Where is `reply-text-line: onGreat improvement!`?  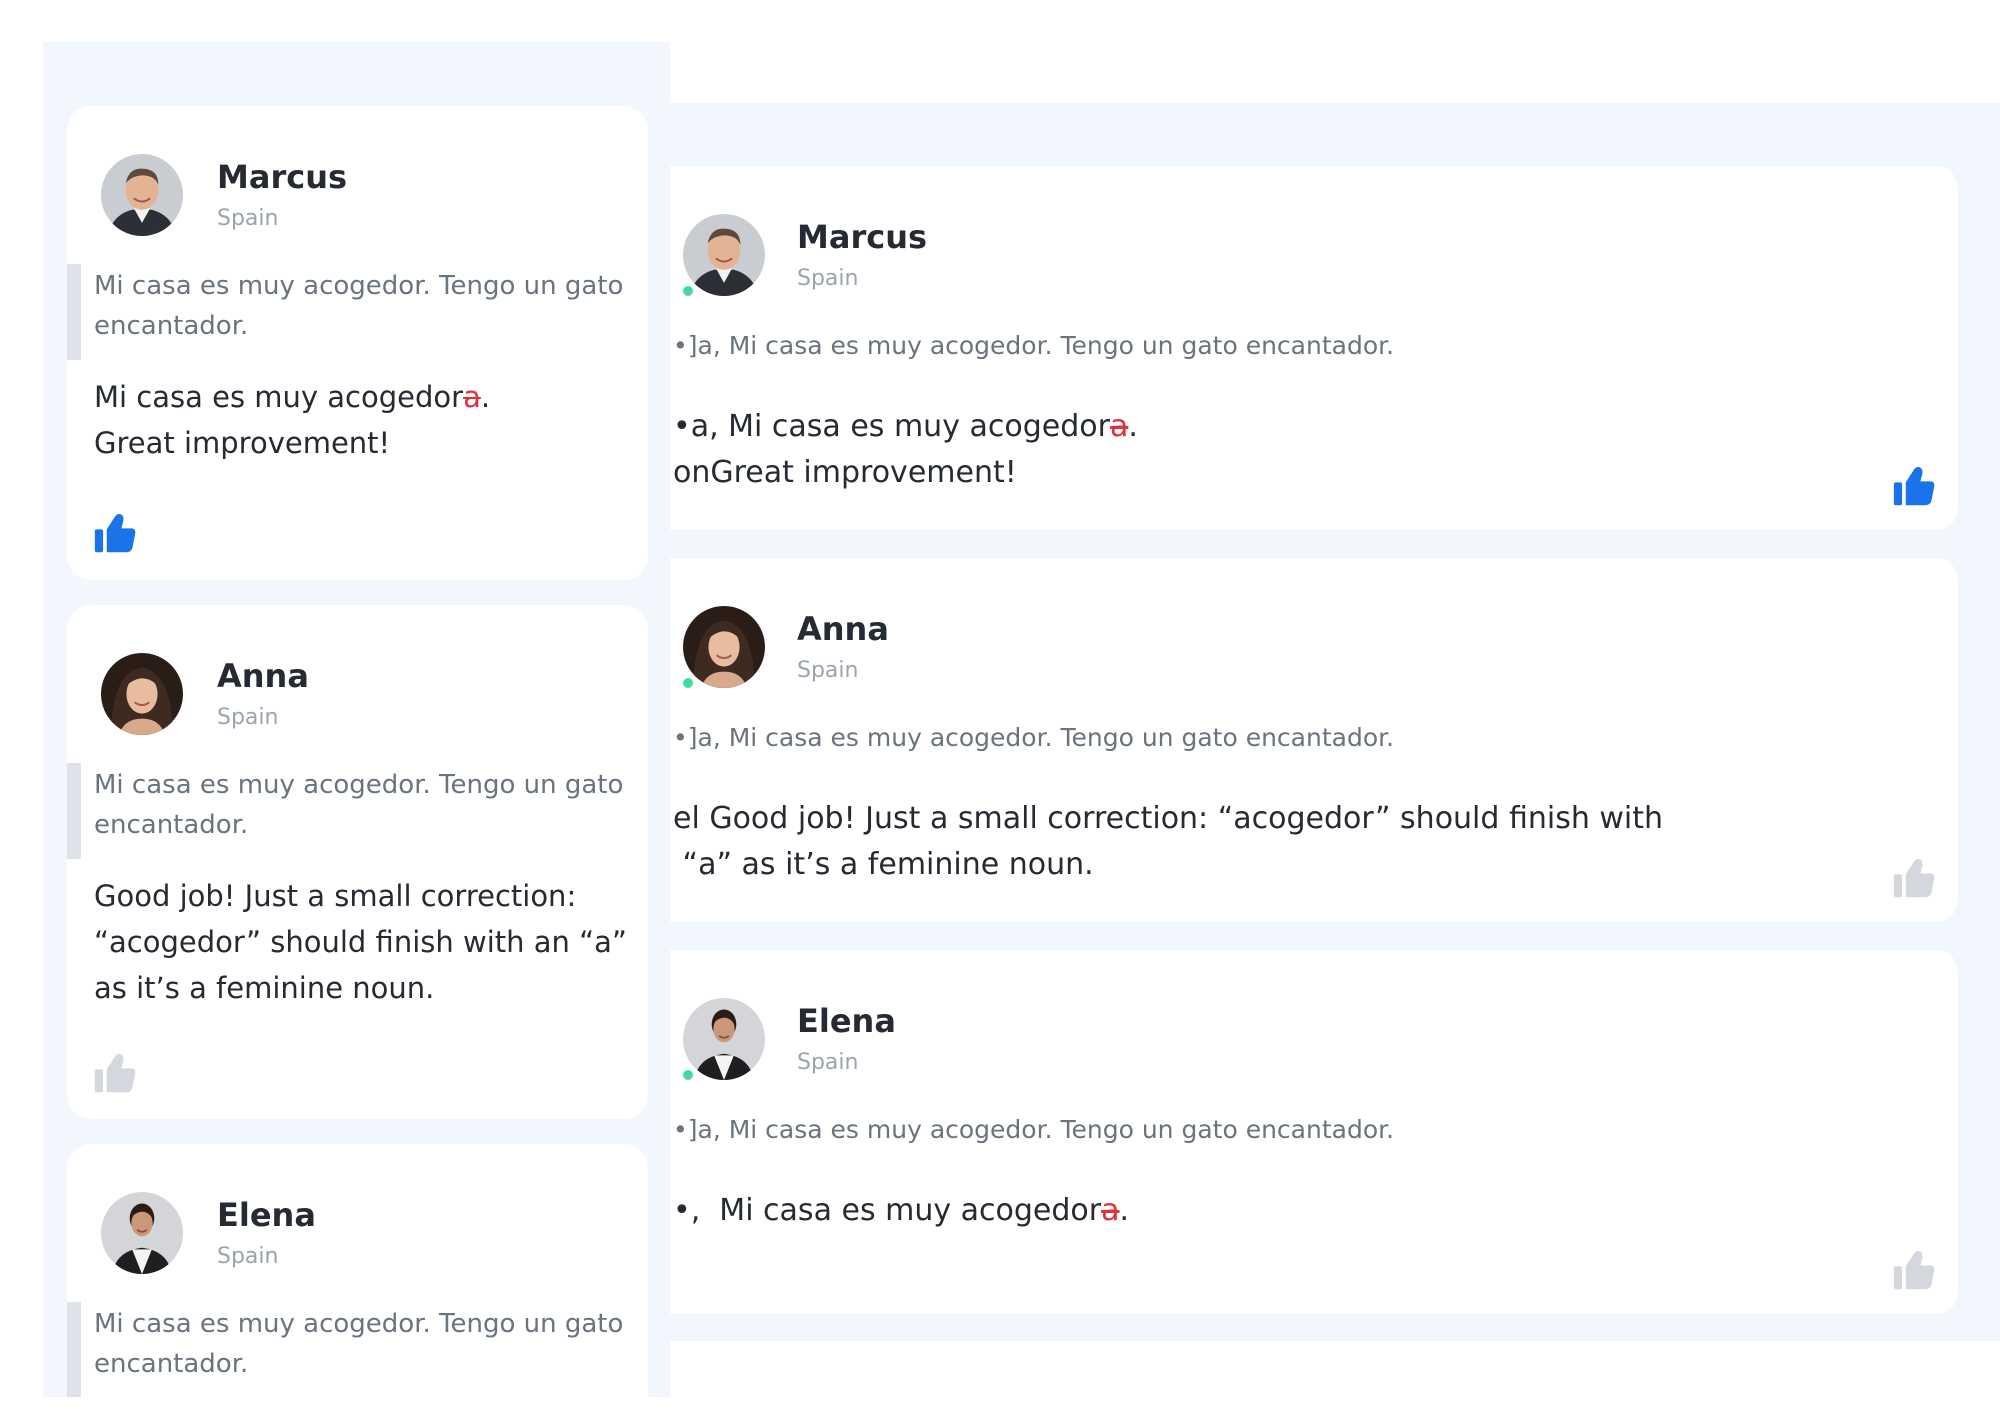 reply-text-line: onGreat improvement! is located at coordinates (845, 472).